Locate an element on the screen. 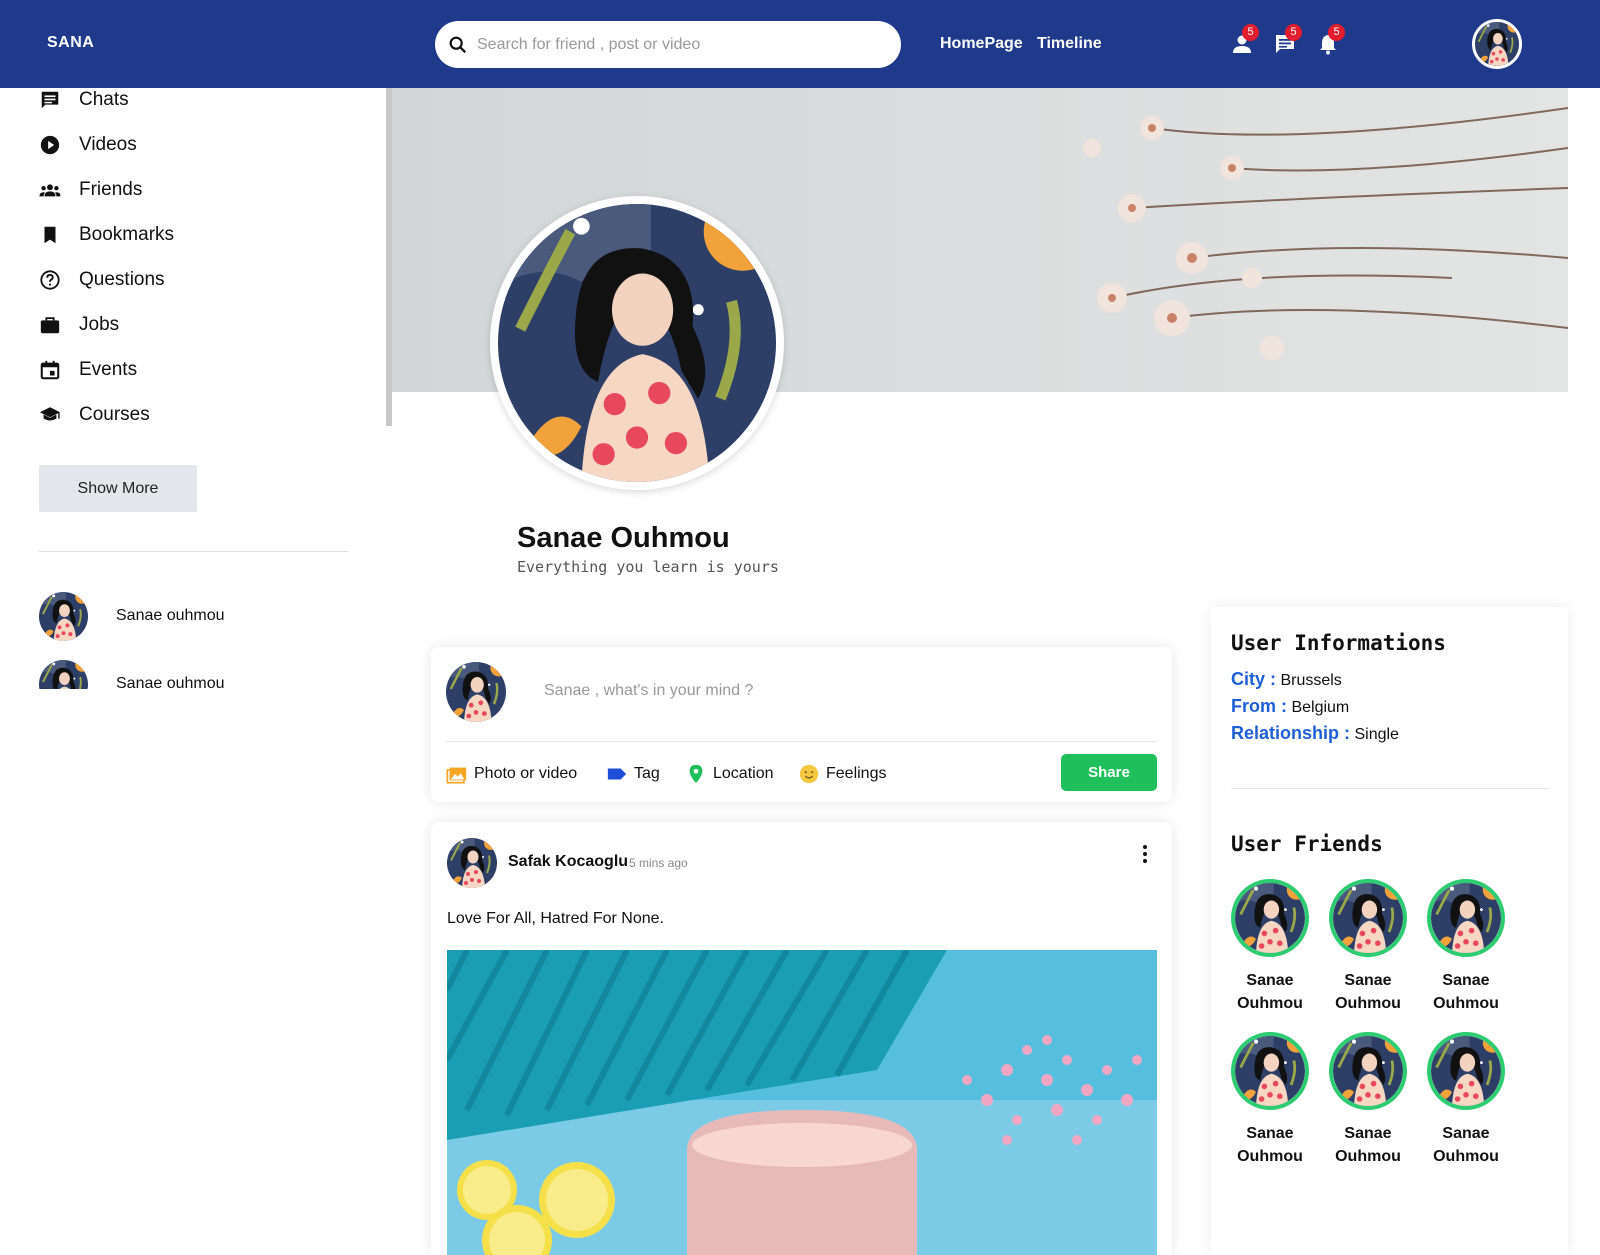  sidebar-item-chats: Chats is located at coordinates (84, 101).